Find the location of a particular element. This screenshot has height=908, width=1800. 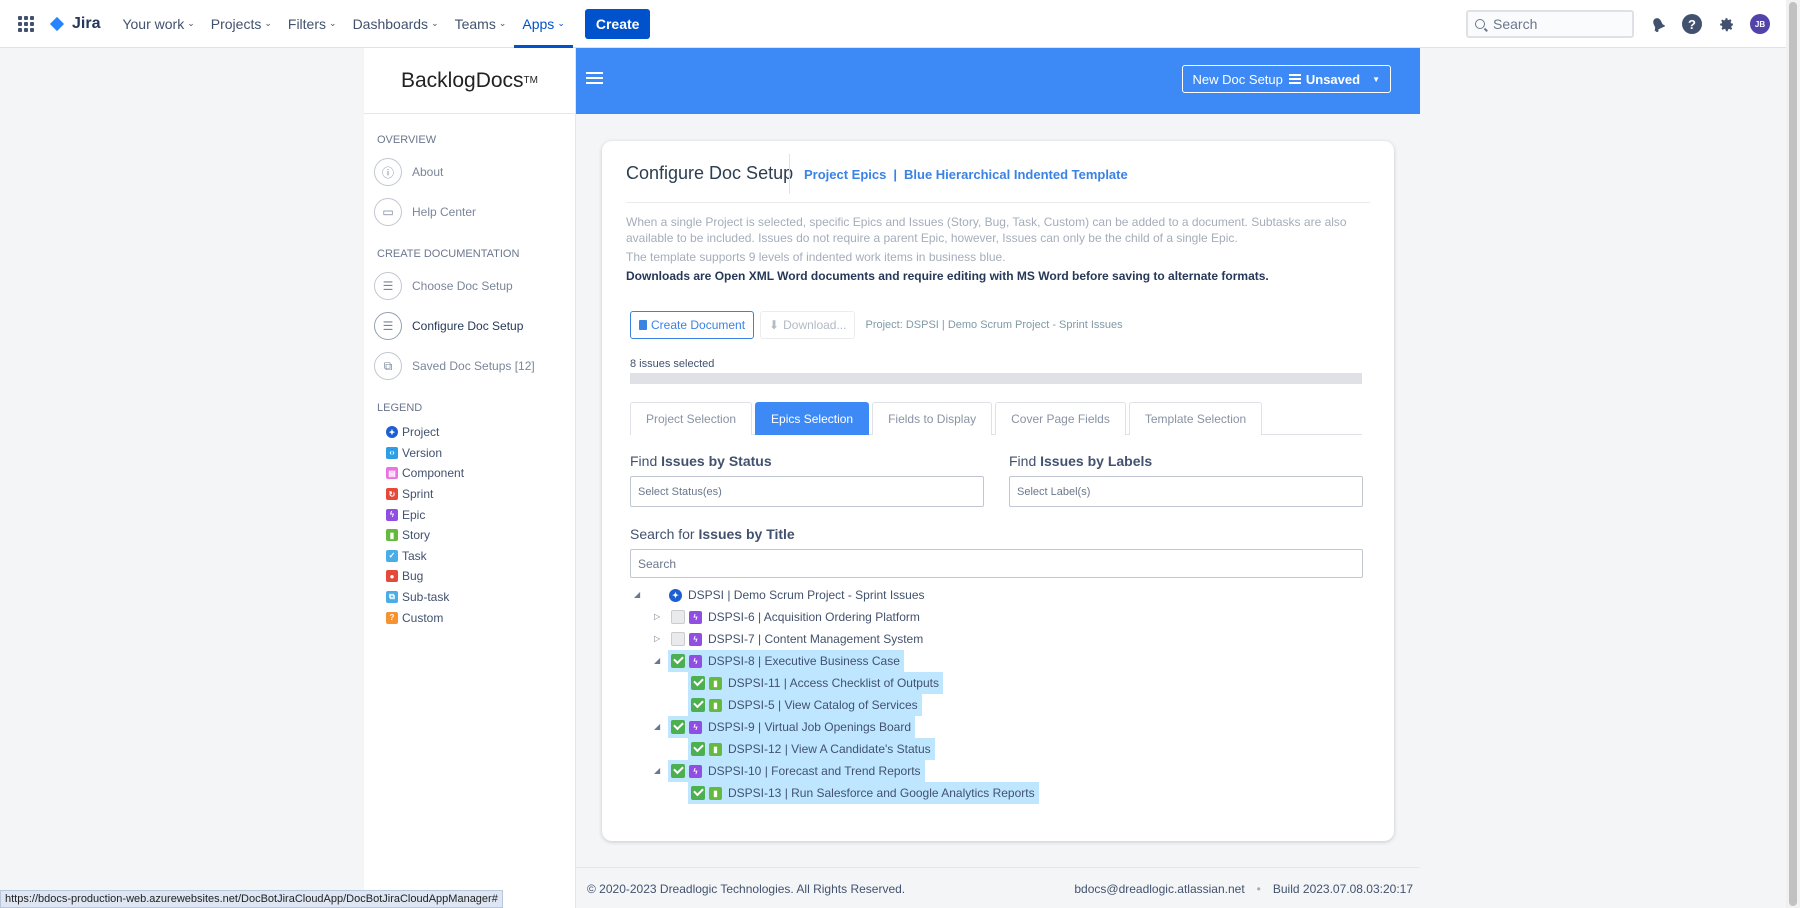

title-search-placeholder: Search is located at coordinates (657, 563).